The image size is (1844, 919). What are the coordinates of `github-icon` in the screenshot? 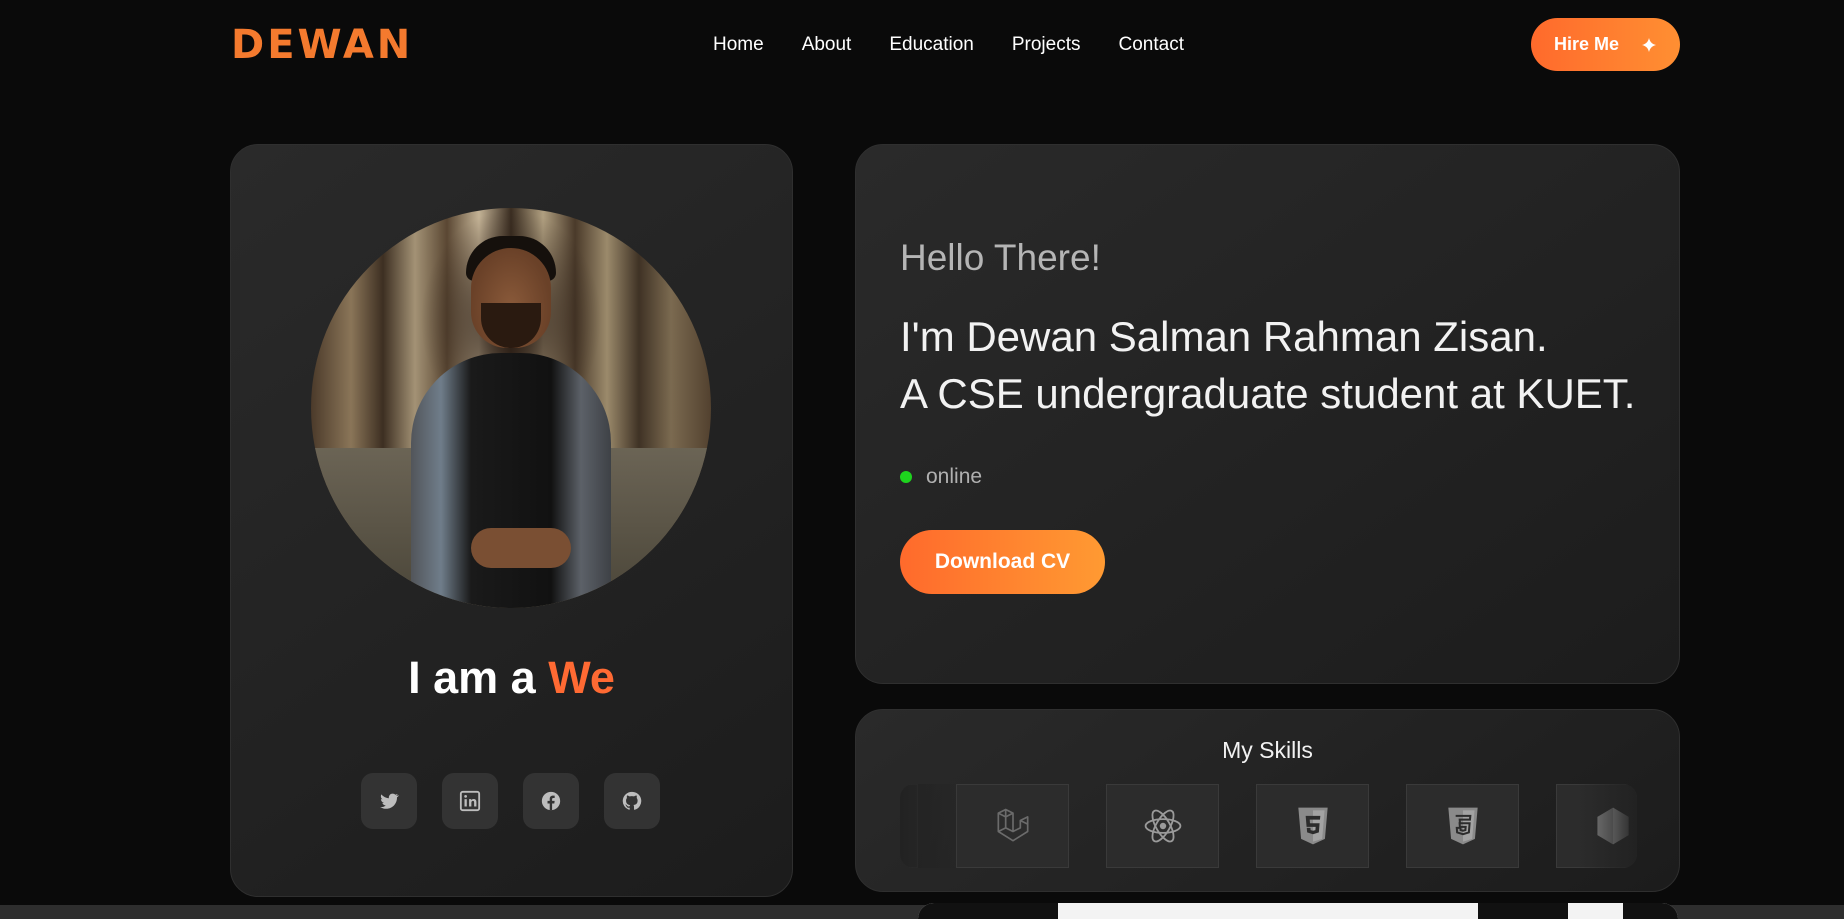 It's located at (632, 800).